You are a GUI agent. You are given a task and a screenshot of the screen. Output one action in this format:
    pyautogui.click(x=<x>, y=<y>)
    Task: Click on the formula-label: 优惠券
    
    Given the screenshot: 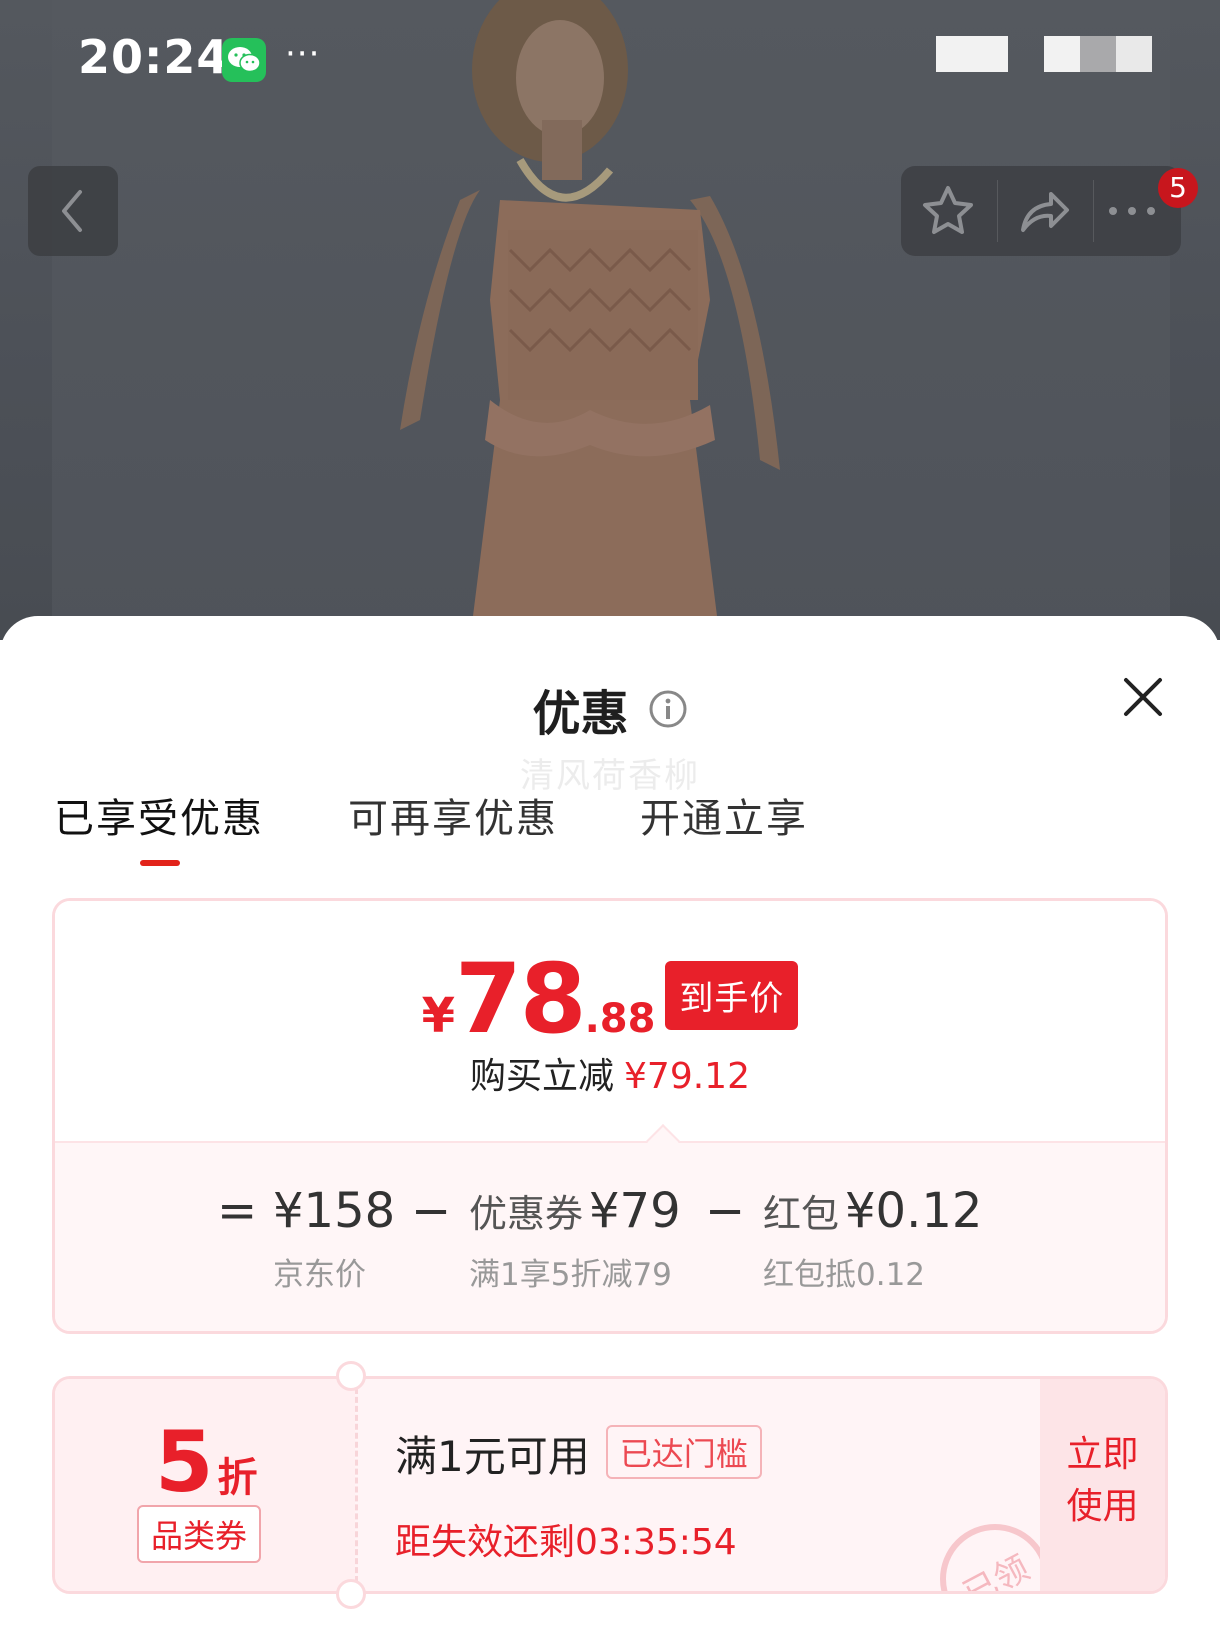 What is the action you would take?
    pyautogui.click(x=526, y=1214)
    